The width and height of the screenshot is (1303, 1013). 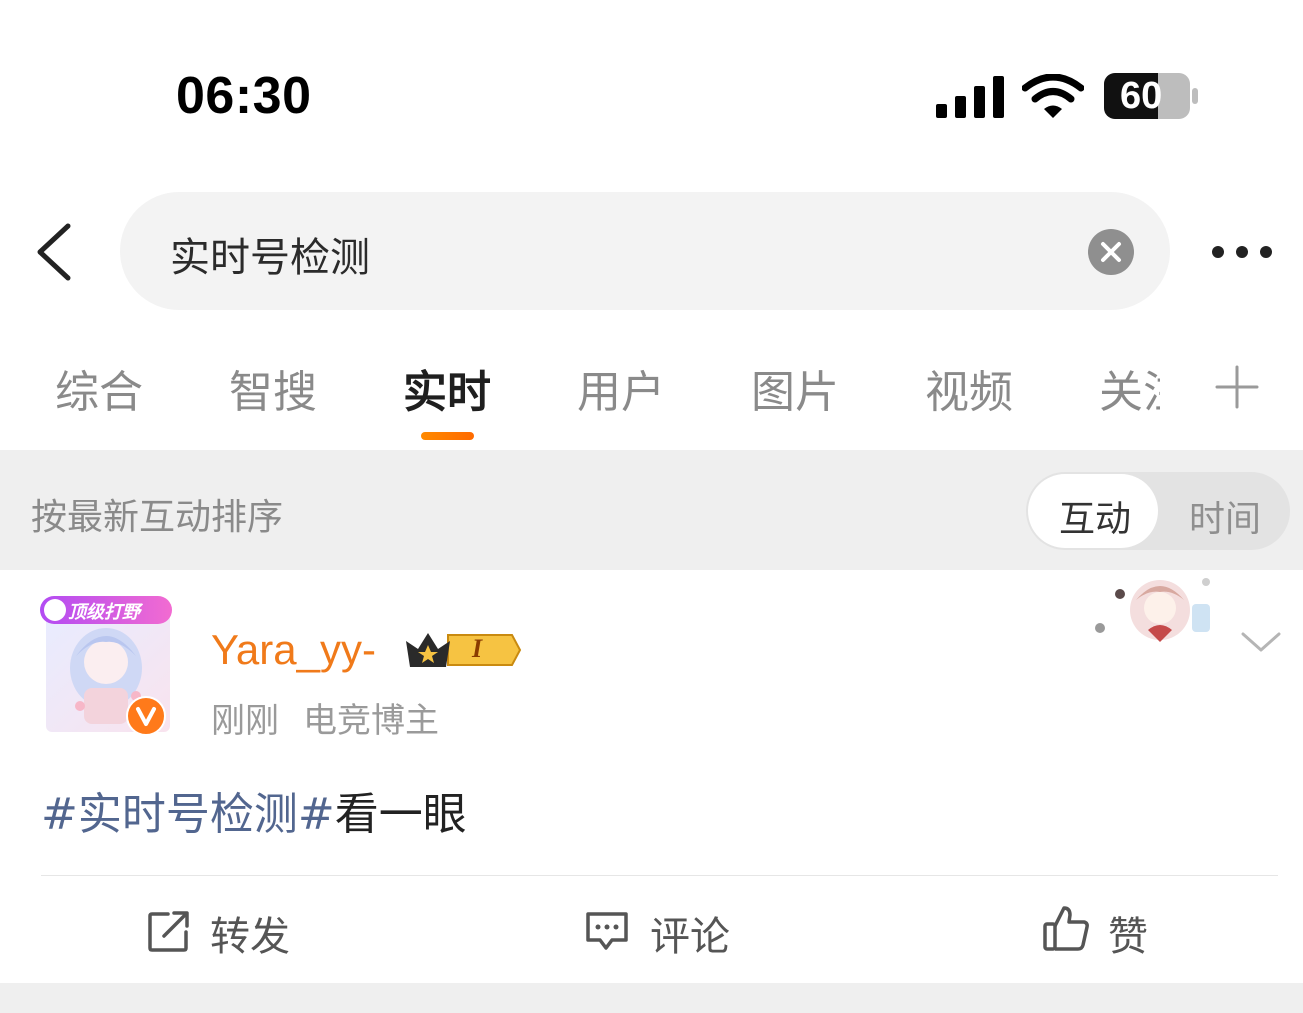 I want to click on search-query-text: 实时号检测, so click(x=270, y=258).